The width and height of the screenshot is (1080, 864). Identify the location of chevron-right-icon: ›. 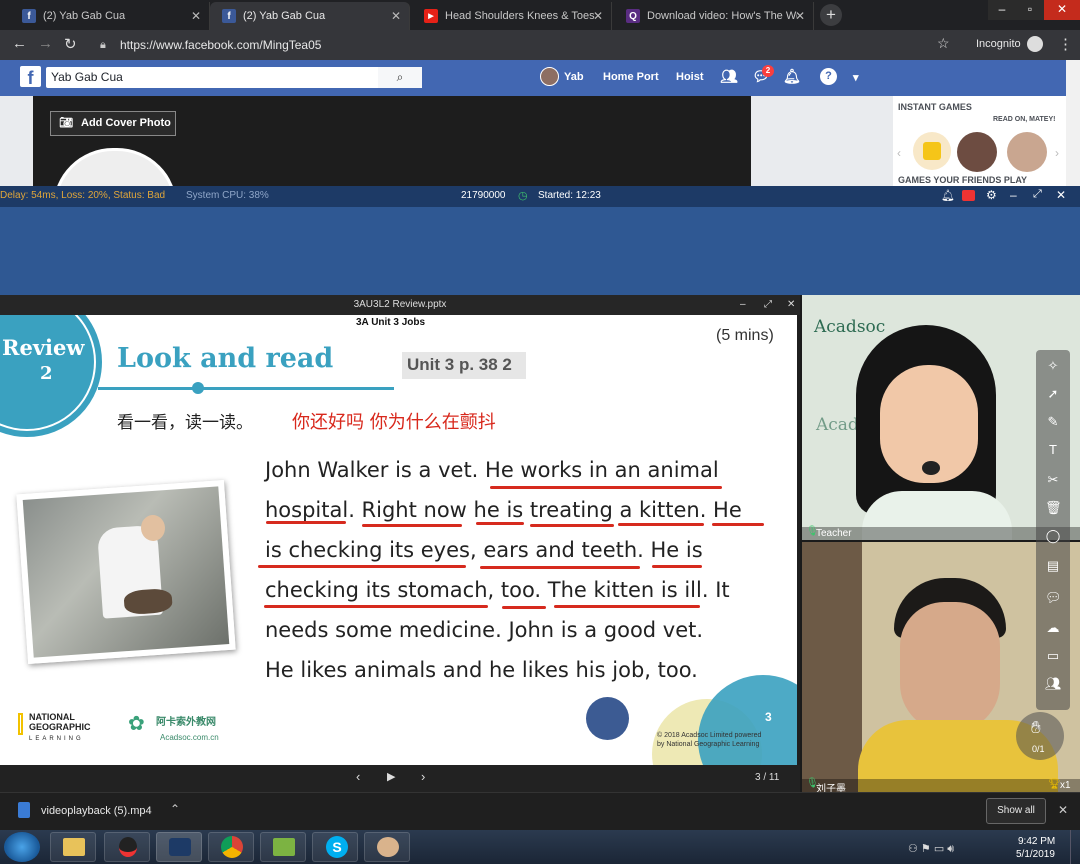
(1057, 153).